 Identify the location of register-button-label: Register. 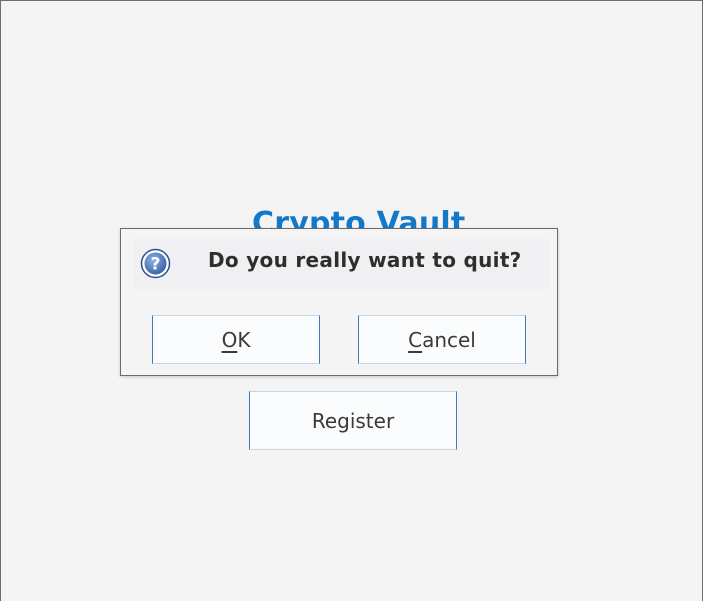
(353, 420).